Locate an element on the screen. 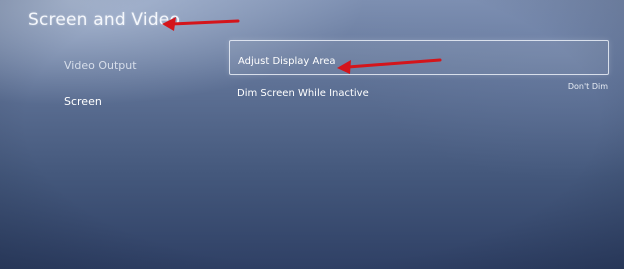  arrow-shaft is located at coordinates (205, 22).